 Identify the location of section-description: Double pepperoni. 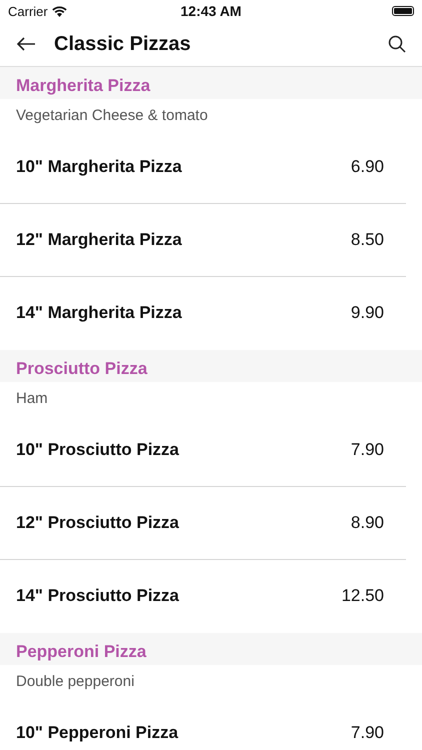
(75, 681).